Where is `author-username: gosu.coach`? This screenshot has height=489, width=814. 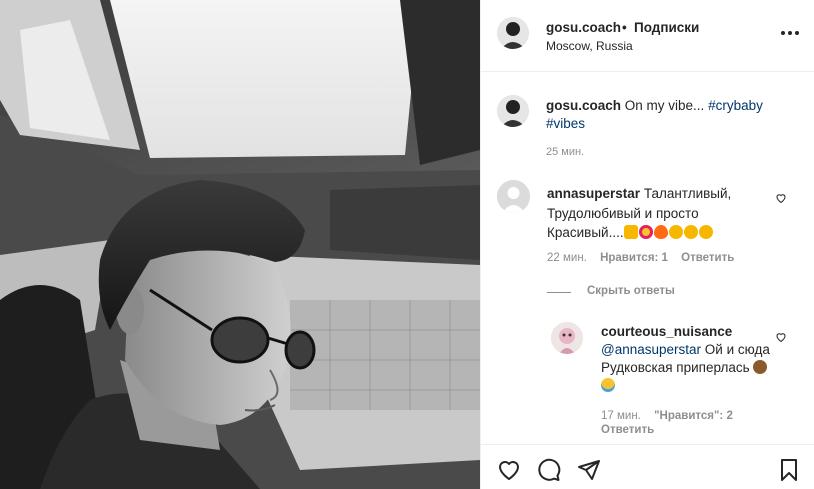 author-username: gosu.coach is located at coordinates (583, 27).